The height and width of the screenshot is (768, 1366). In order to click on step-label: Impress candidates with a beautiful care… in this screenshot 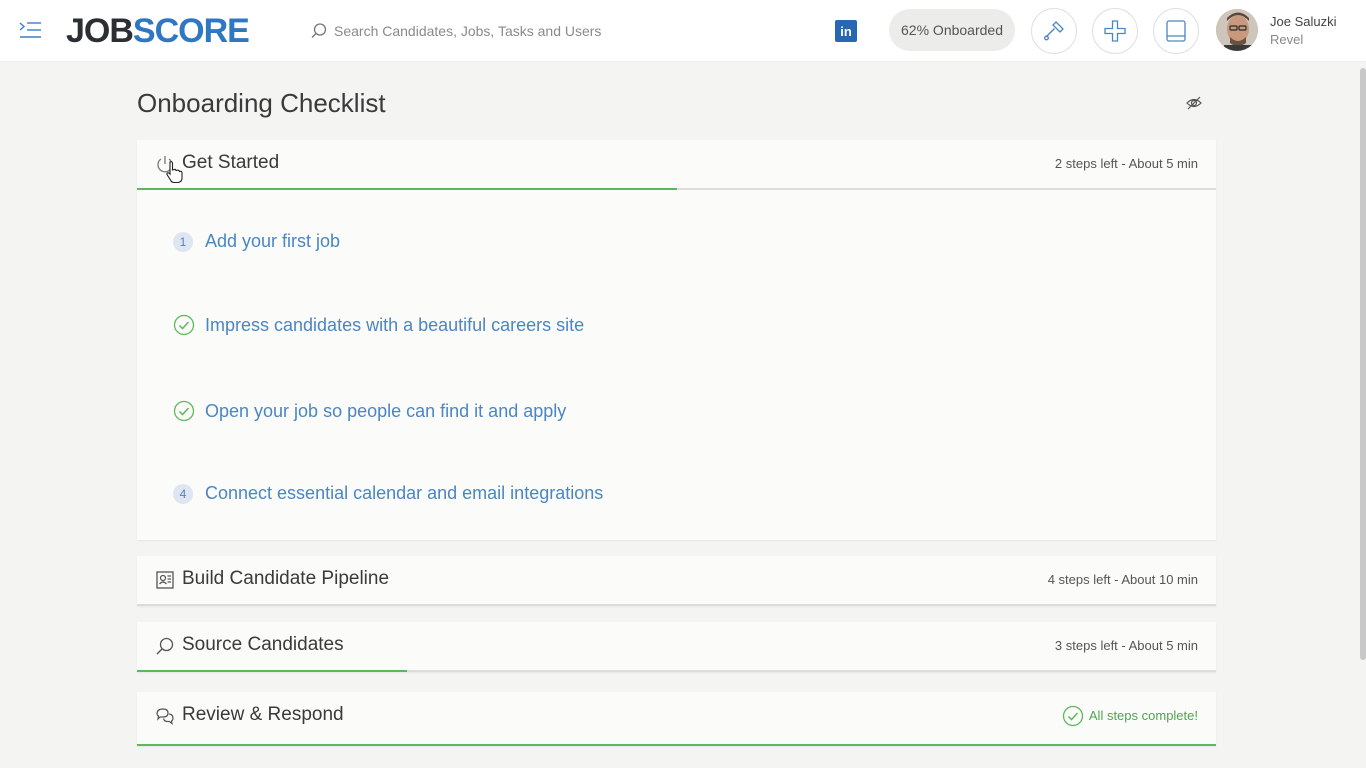, I will do `click(394, 325)`.